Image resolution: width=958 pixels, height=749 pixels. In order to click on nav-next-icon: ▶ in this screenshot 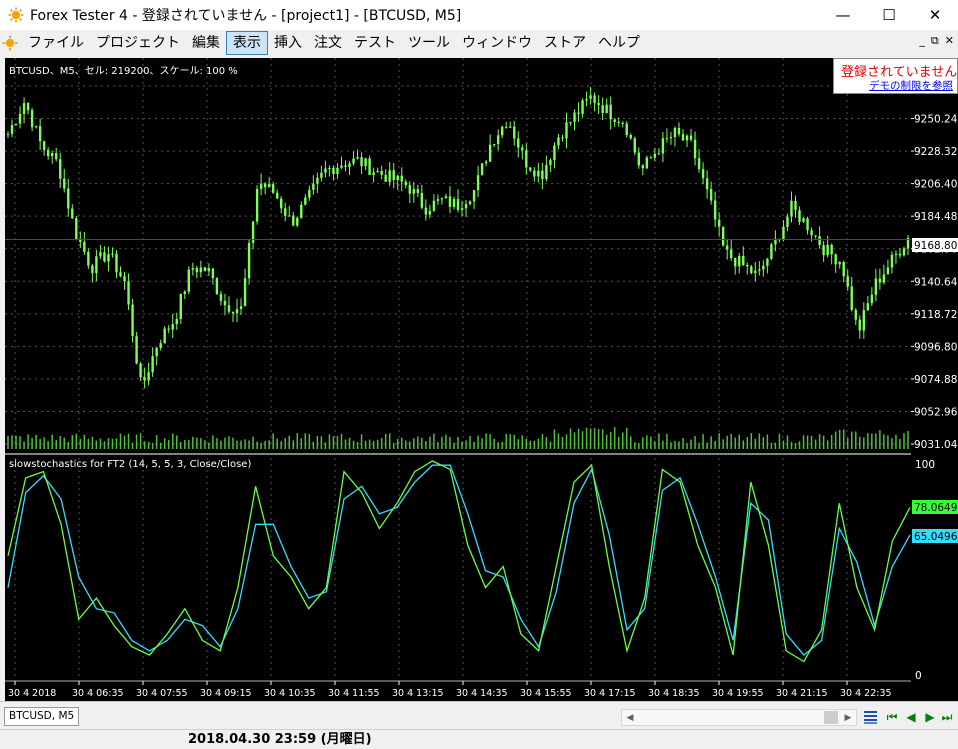, I will do `click(930, 717)`.